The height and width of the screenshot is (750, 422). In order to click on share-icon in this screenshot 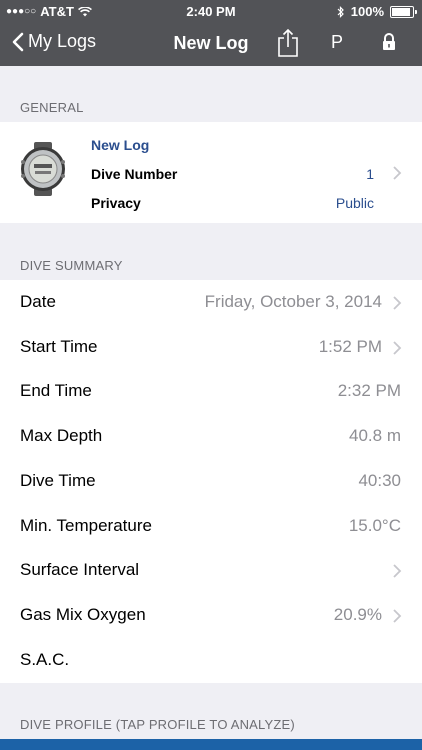, I will do `click(288, 42)`.